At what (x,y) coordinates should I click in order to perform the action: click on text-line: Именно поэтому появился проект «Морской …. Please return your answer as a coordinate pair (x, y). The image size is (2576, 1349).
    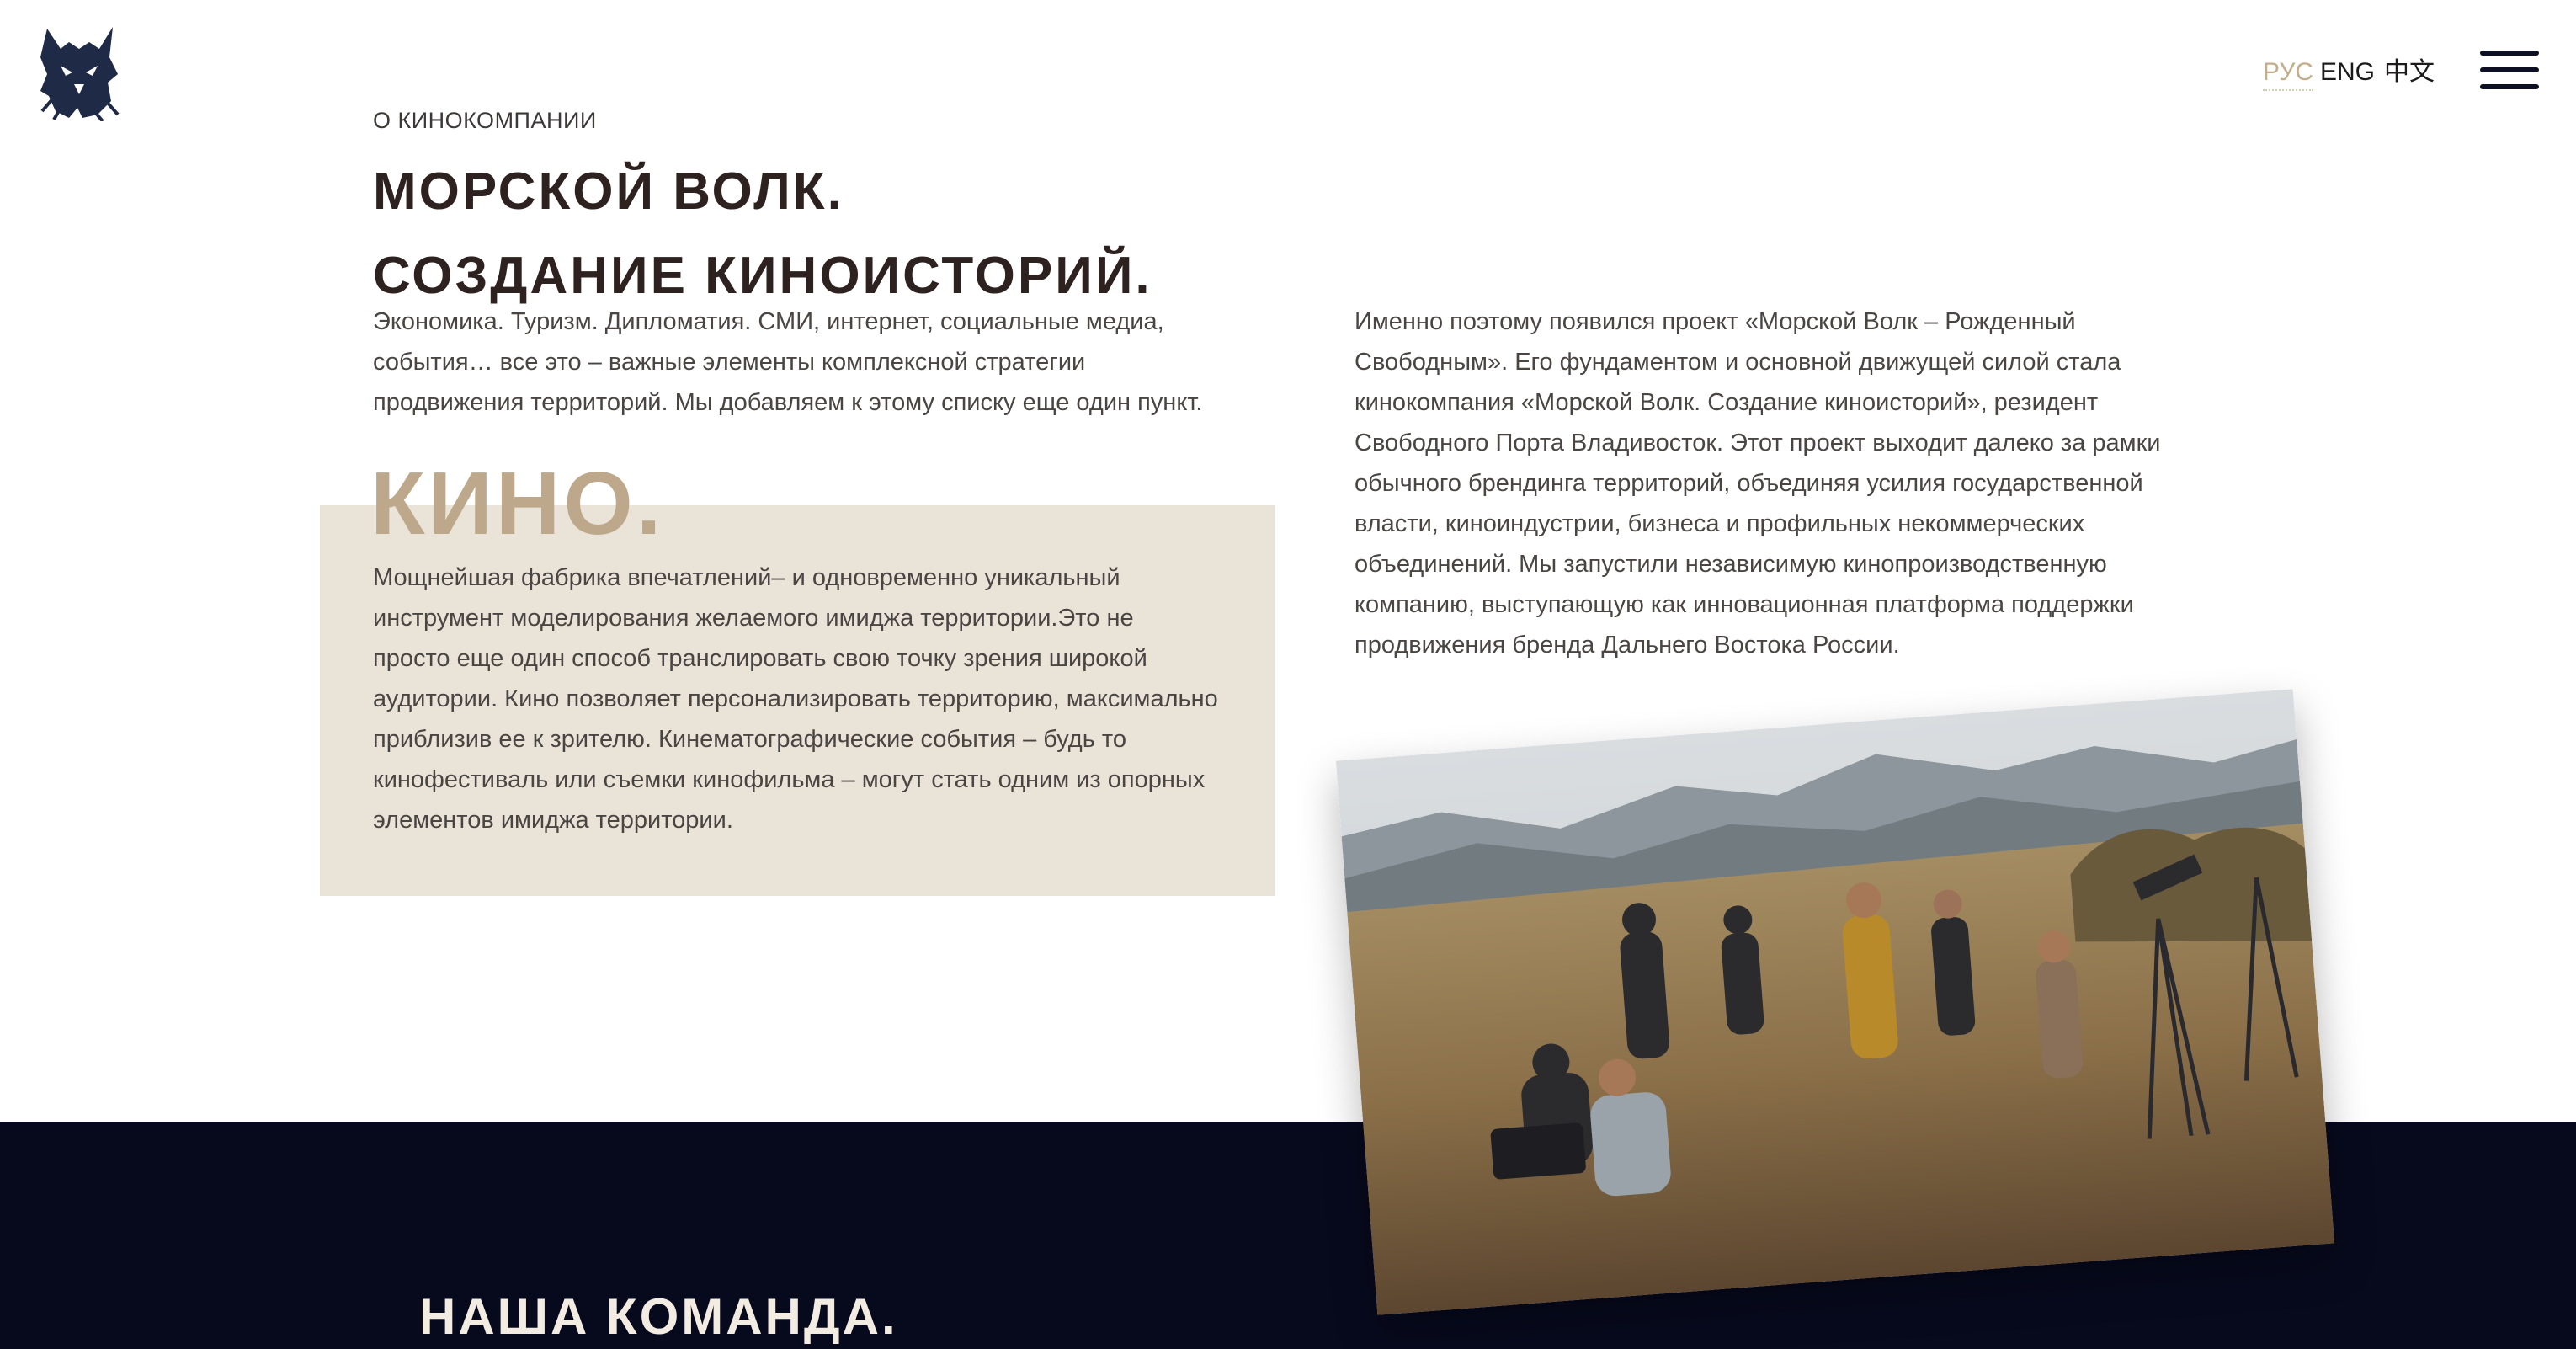
    Looking at the image, I should click on (1716, 321).